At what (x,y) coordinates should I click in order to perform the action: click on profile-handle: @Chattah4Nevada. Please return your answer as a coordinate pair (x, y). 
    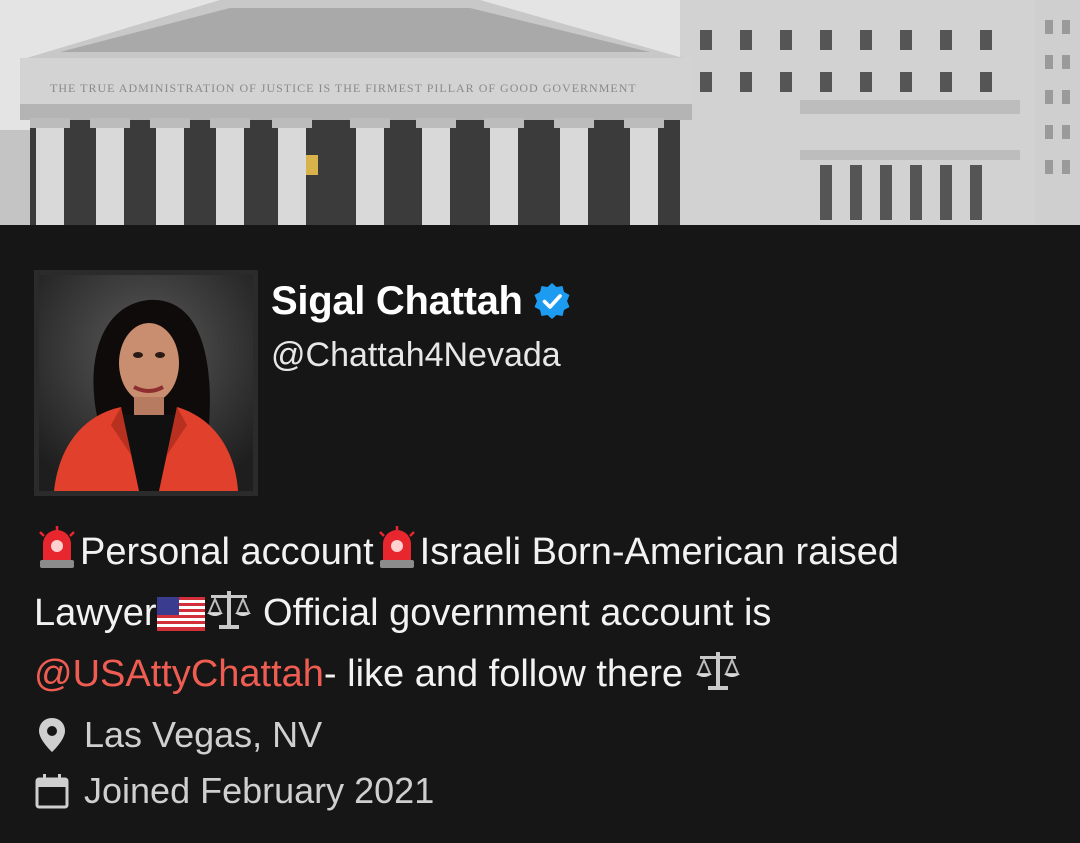
    Looking at the image, I should click on (416, 355).